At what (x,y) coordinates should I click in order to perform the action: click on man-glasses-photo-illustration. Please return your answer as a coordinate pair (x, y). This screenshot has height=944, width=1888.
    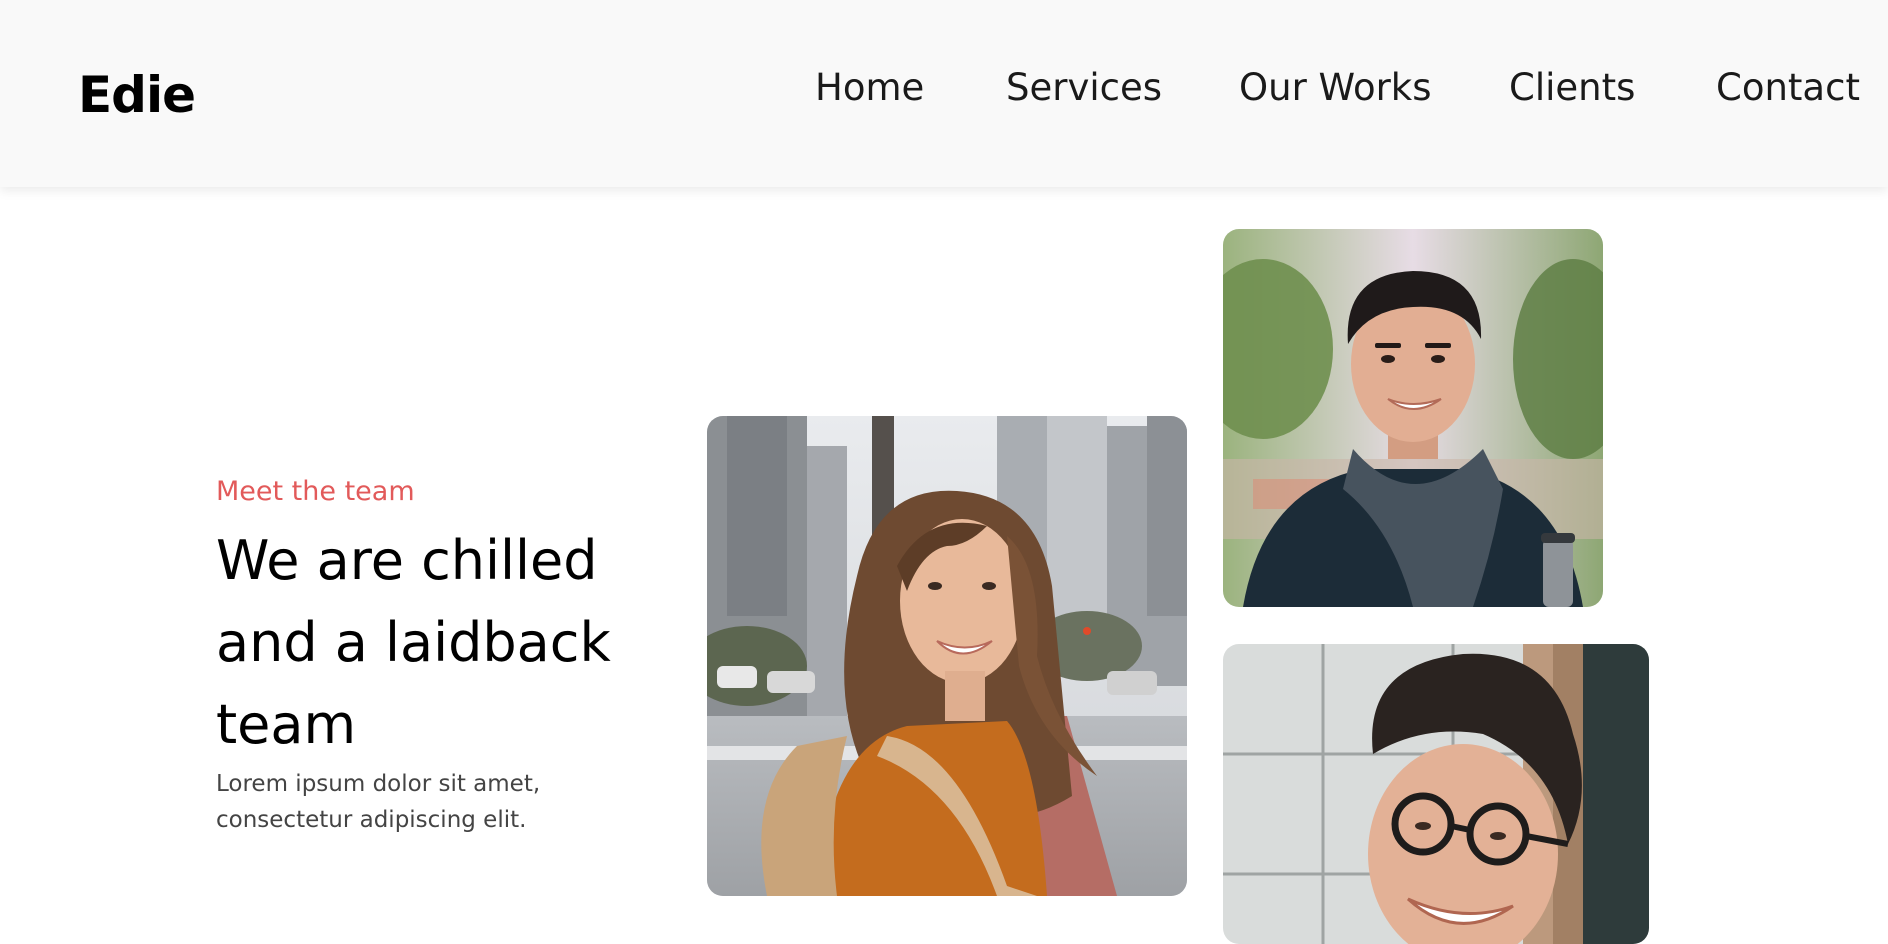
    Looking at the image, I should click on (1436, 794).